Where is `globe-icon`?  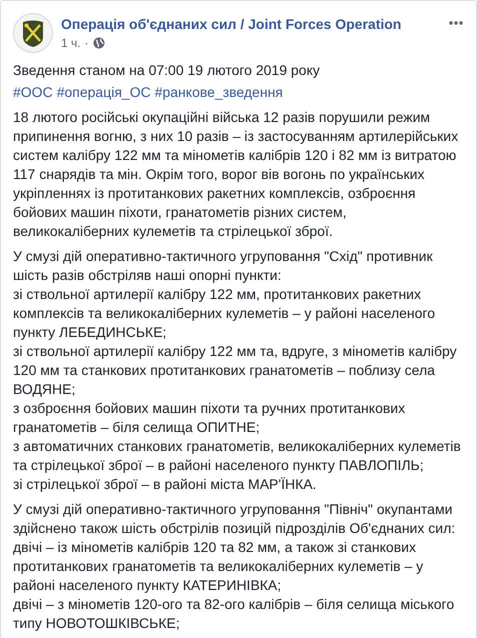 globe-icon is located at coordinates (98, 43).